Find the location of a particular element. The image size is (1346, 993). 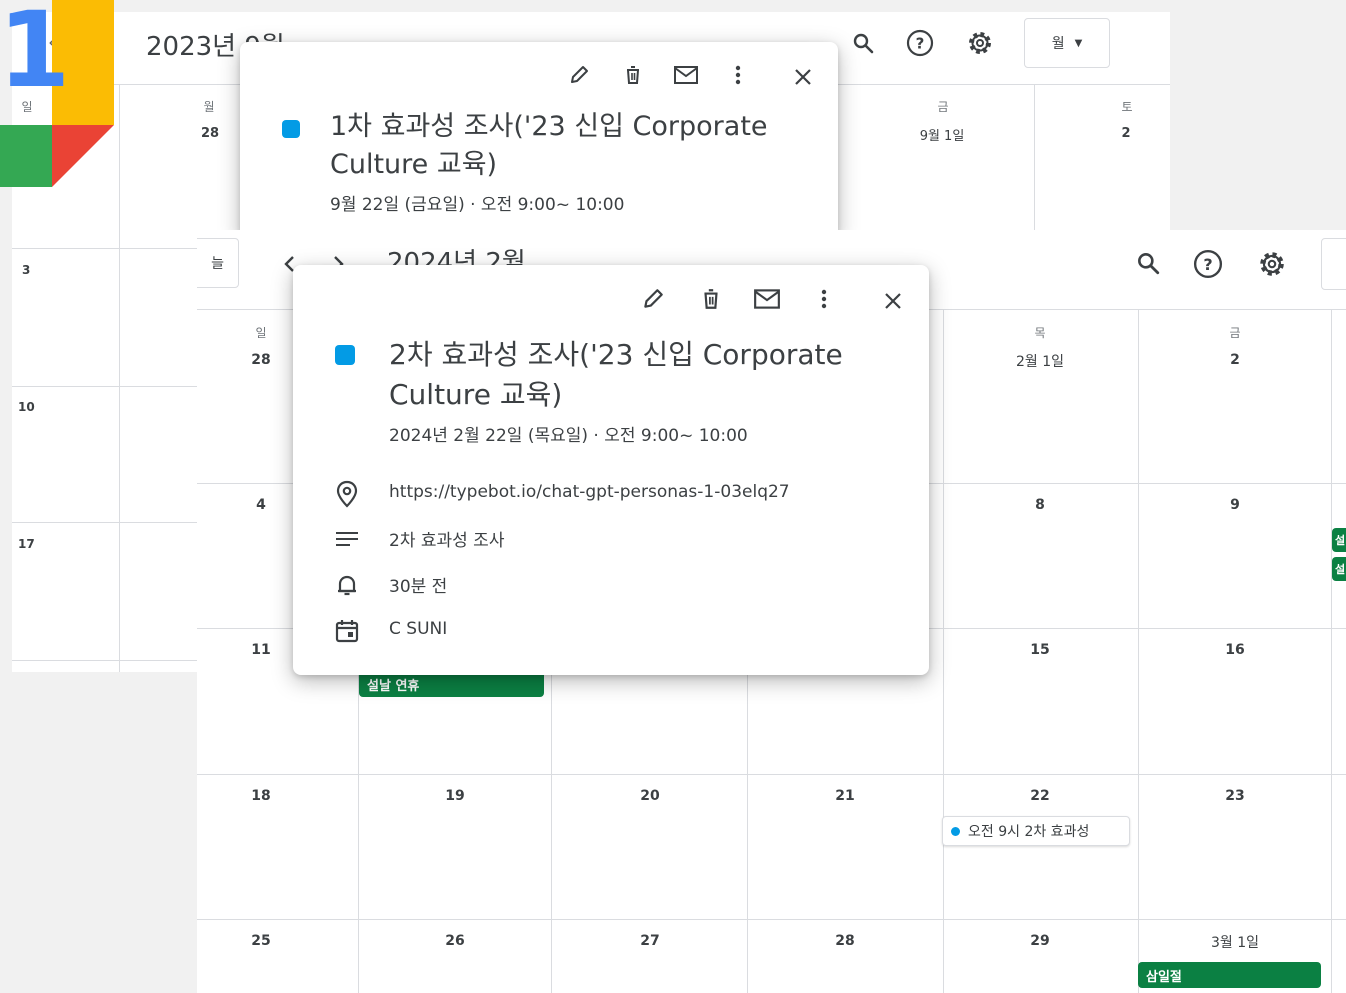

event-chip-label: 오전 9시 2차 효과성 is located at coordinates (1029, 832).